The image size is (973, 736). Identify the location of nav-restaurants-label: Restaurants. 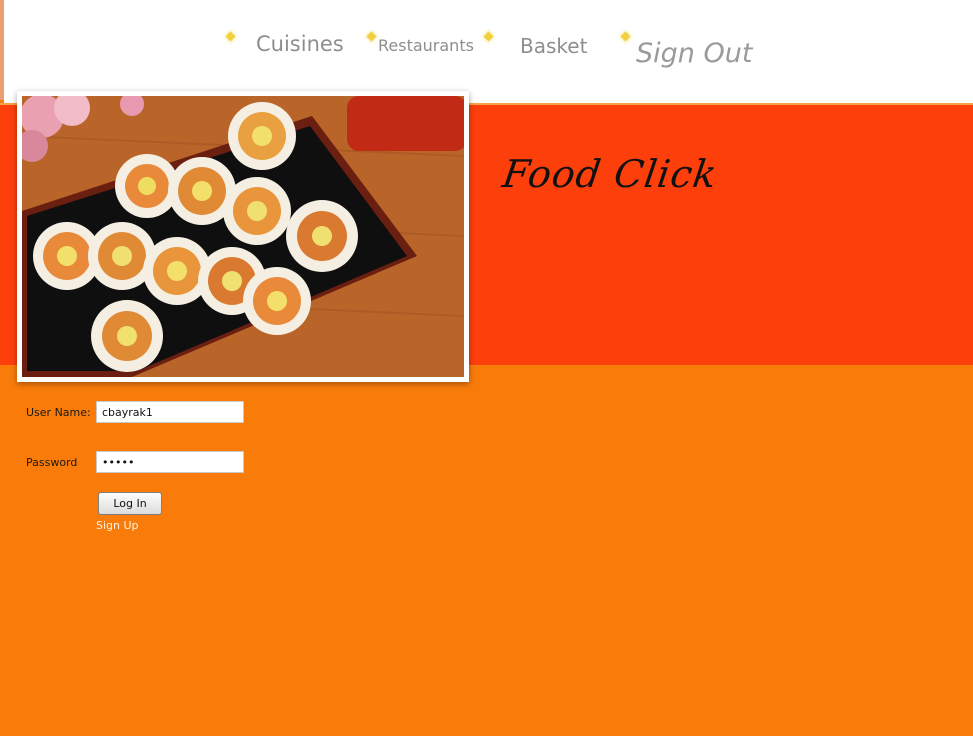
(426, 45).